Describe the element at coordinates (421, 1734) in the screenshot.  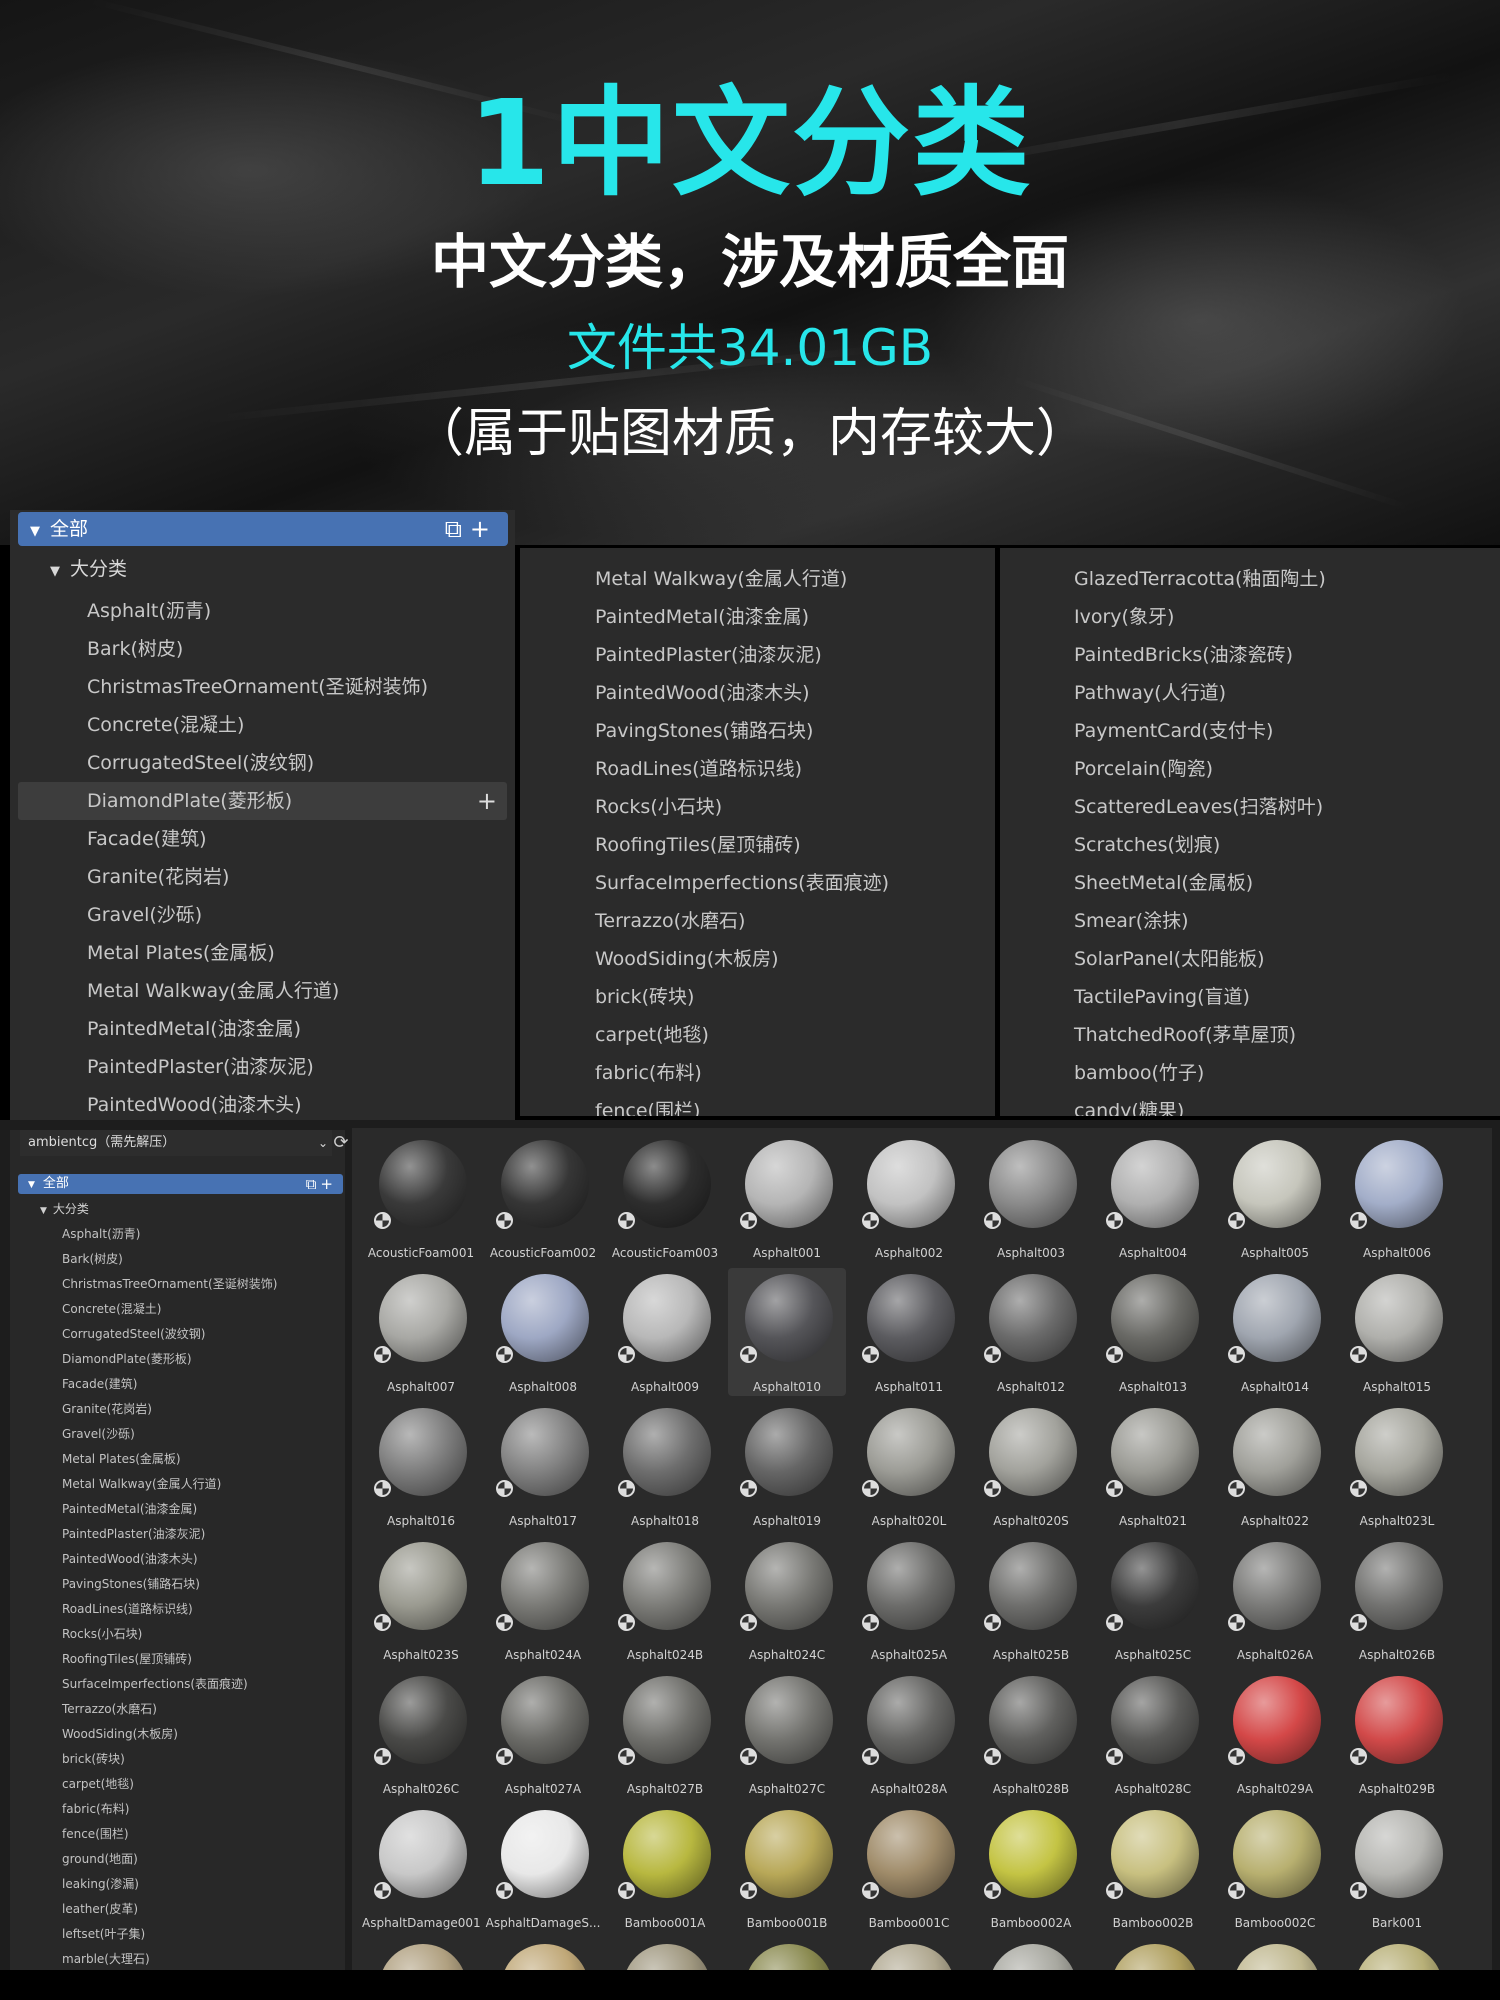
I see `asset-tile: Asphalt026C` at that location.